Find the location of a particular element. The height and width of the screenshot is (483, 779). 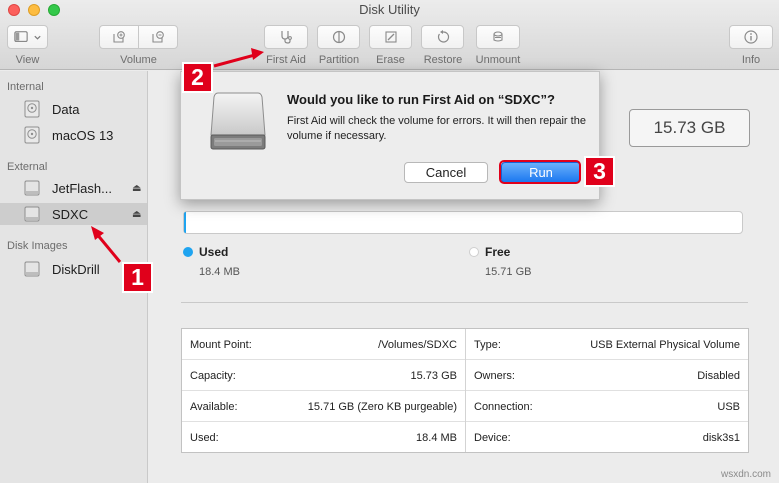

volume-label: Volume is located at coordinates (138, 60).